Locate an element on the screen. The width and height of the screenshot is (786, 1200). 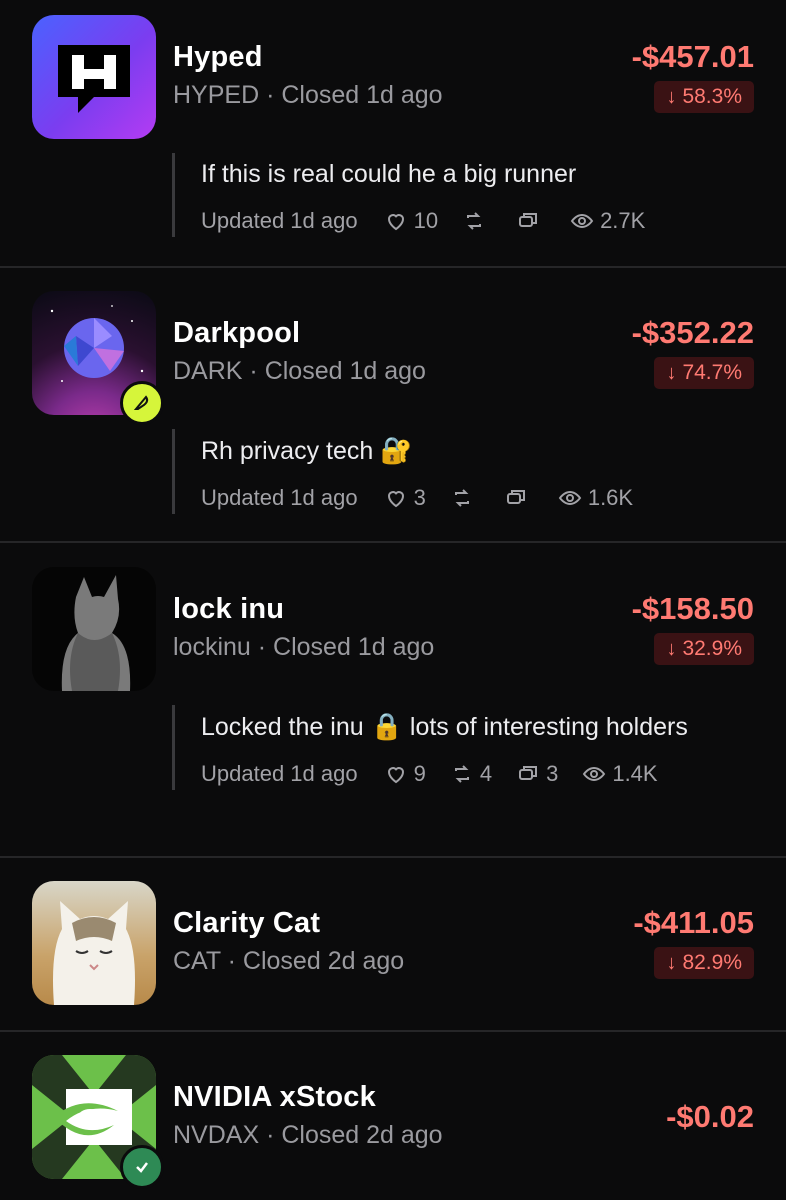
reply-button: 3 is located at coordinates (537, 774).